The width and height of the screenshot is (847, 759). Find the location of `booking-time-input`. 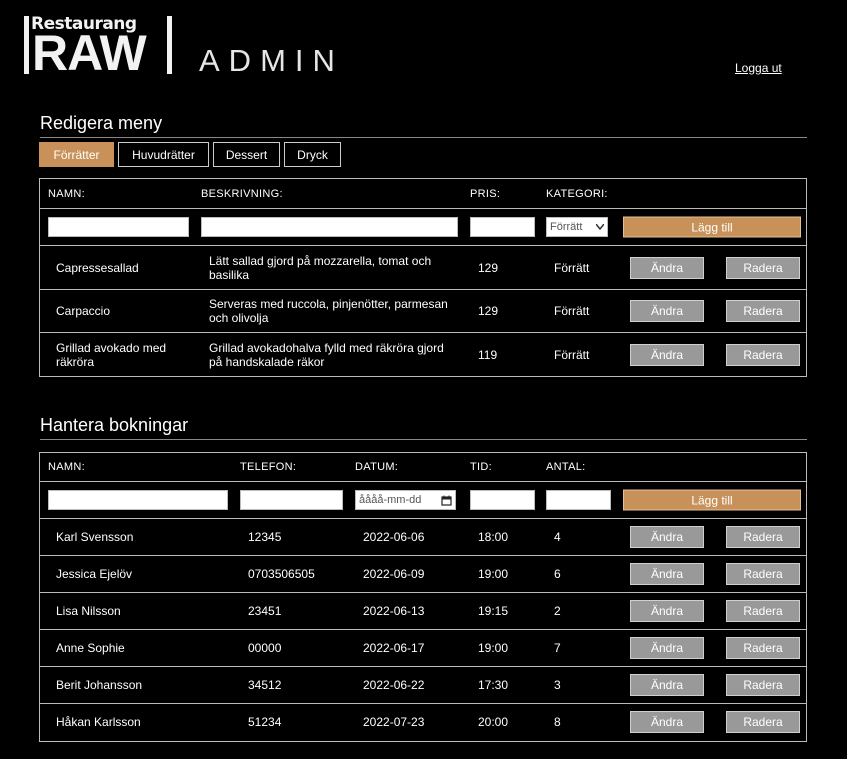

booking-time-input is located at coordinates (502, 500).